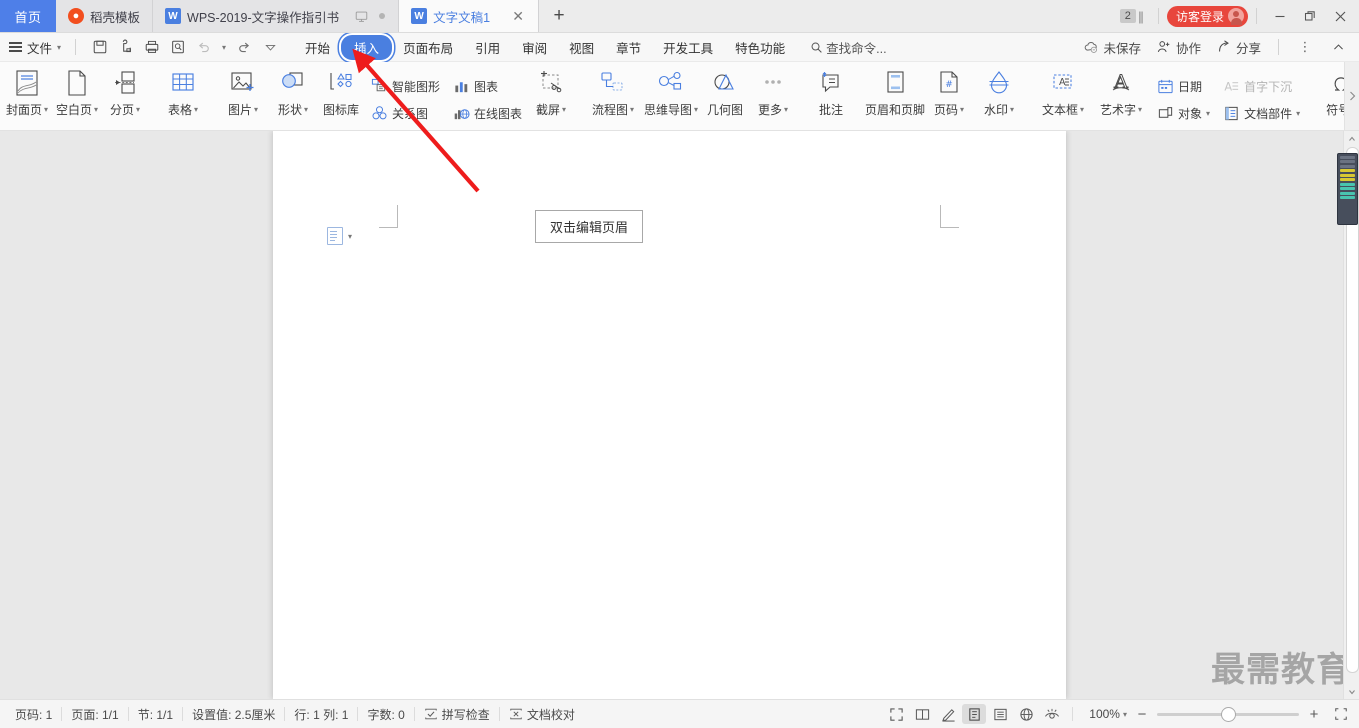  I want to click on geometry-button: 几何图, so click(725, 96).